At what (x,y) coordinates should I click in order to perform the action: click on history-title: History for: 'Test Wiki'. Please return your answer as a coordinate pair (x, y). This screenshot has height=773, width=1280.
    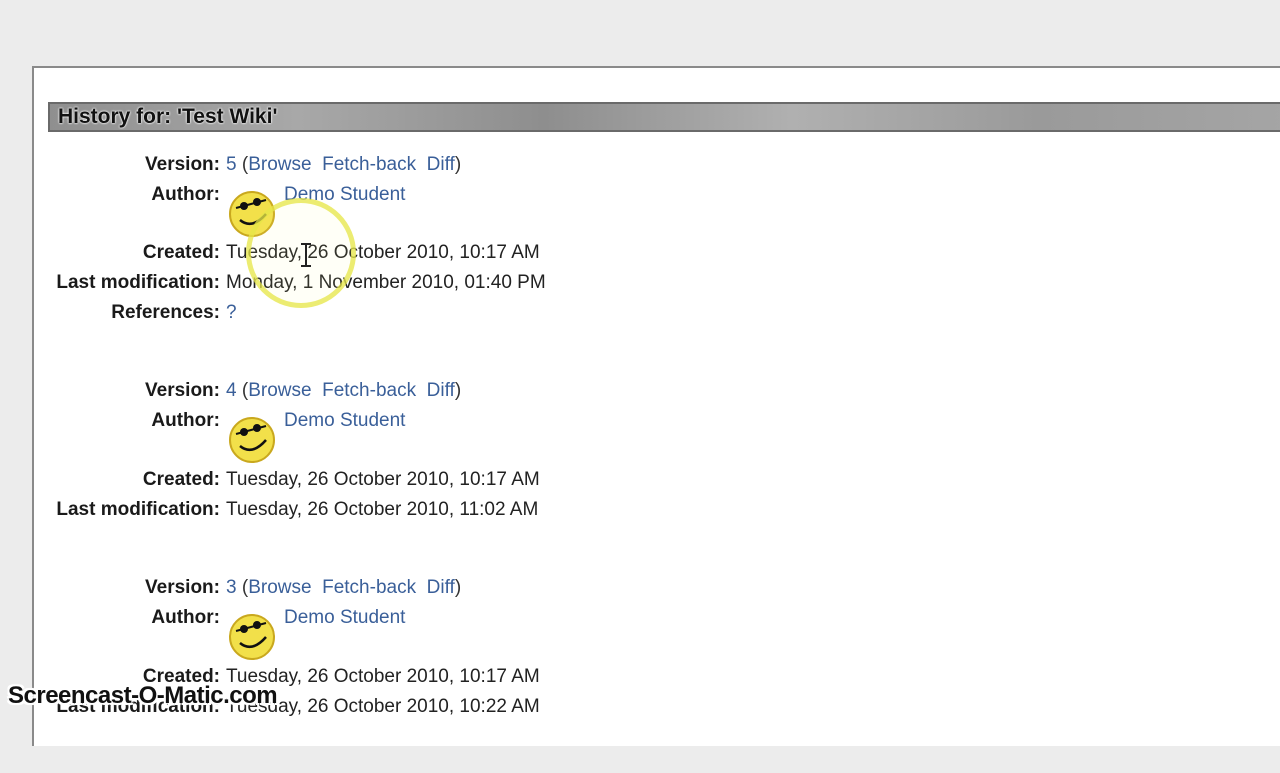
    Looking at the image, I should click on (168, 116).